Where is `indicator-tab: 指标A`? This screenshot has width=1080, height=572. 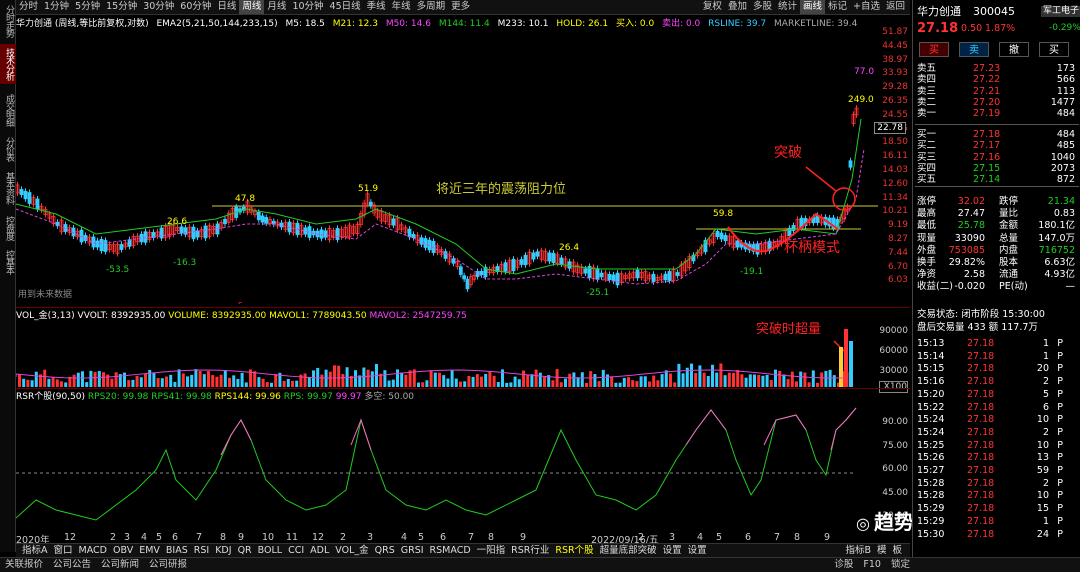
indicator-tab: 指标A is located at coordinates (35, 550).